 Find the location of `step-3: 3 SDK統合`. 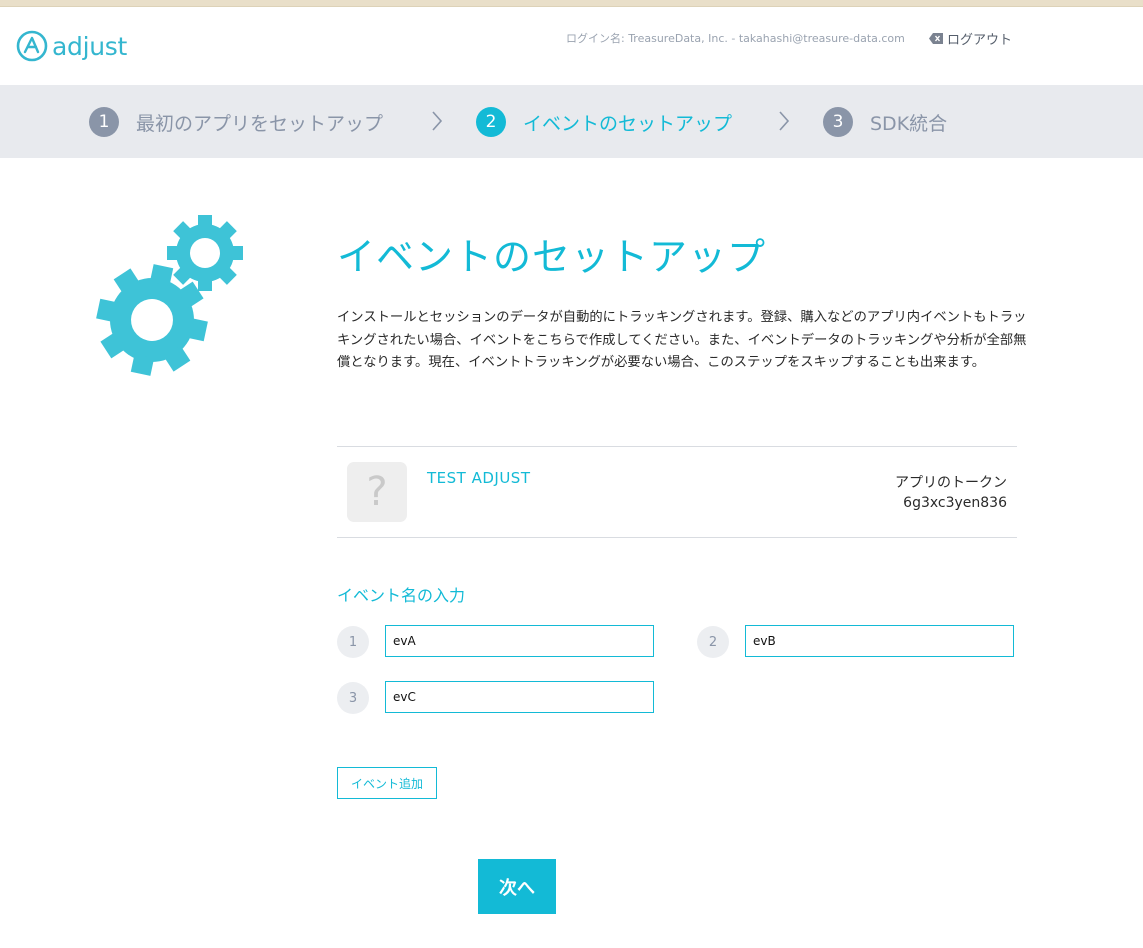

step-3: 3 SDK統合 is located at coordinates (885, 122).